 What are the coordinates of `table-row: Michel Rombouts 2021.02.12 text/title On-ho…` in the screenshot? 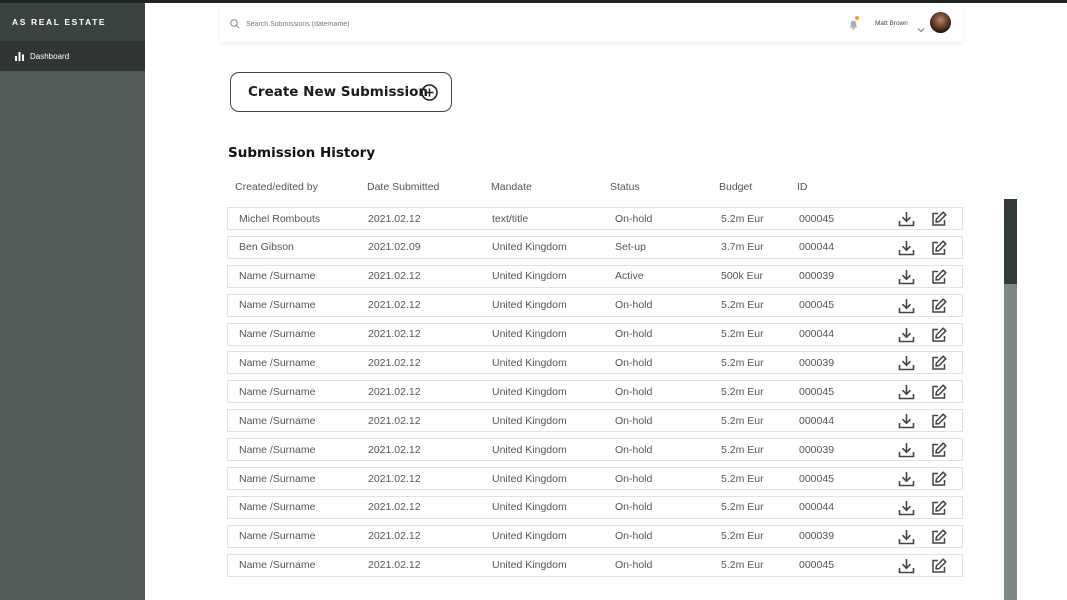 It's located at (595, 218).